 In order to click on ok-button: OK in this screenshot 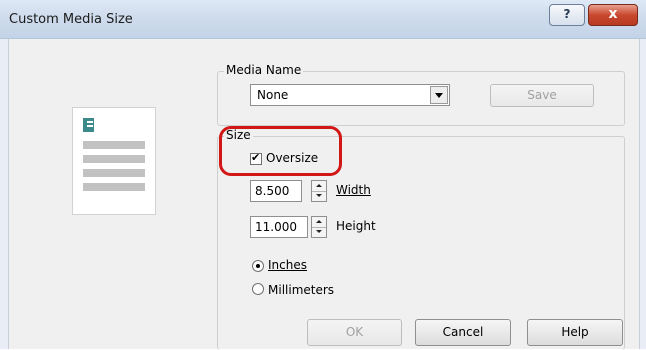, I will do `click(354, 332)`.